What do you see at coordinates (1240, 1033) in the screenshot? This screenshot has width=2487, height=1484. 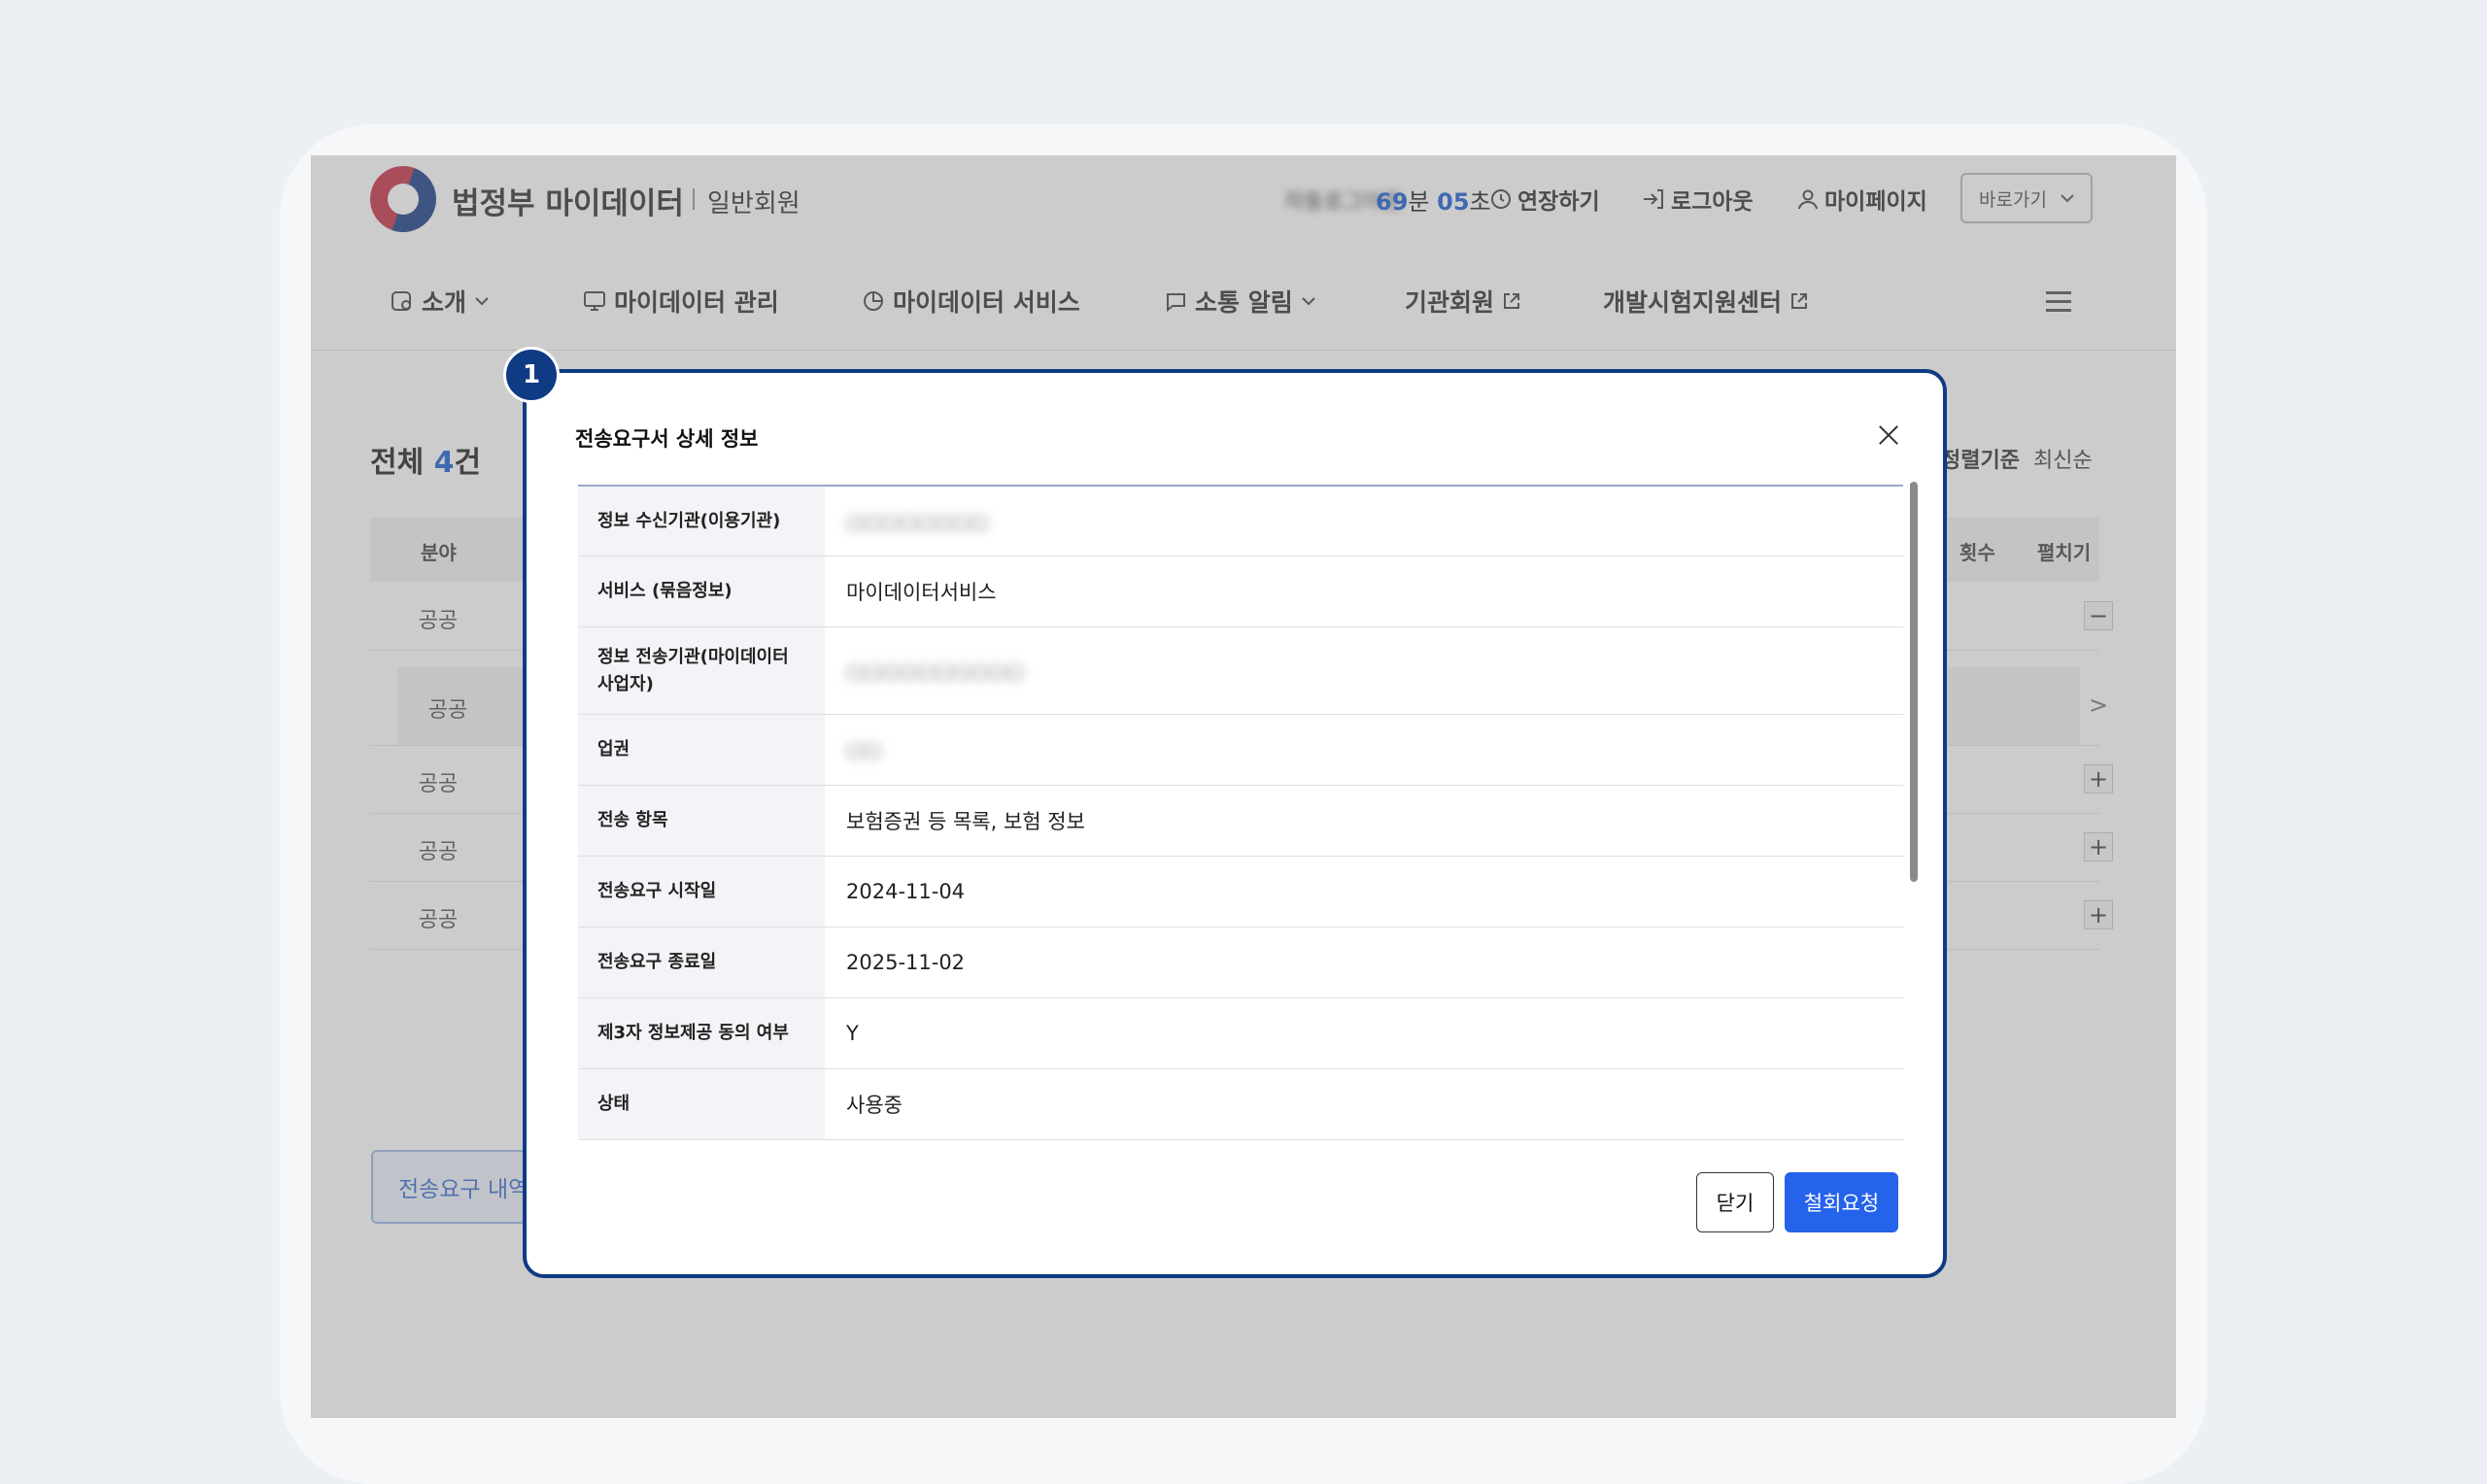 I see `detail-row: 제3자 정보제공 동의 여부 Y` at bounding box center [1240, 1033].